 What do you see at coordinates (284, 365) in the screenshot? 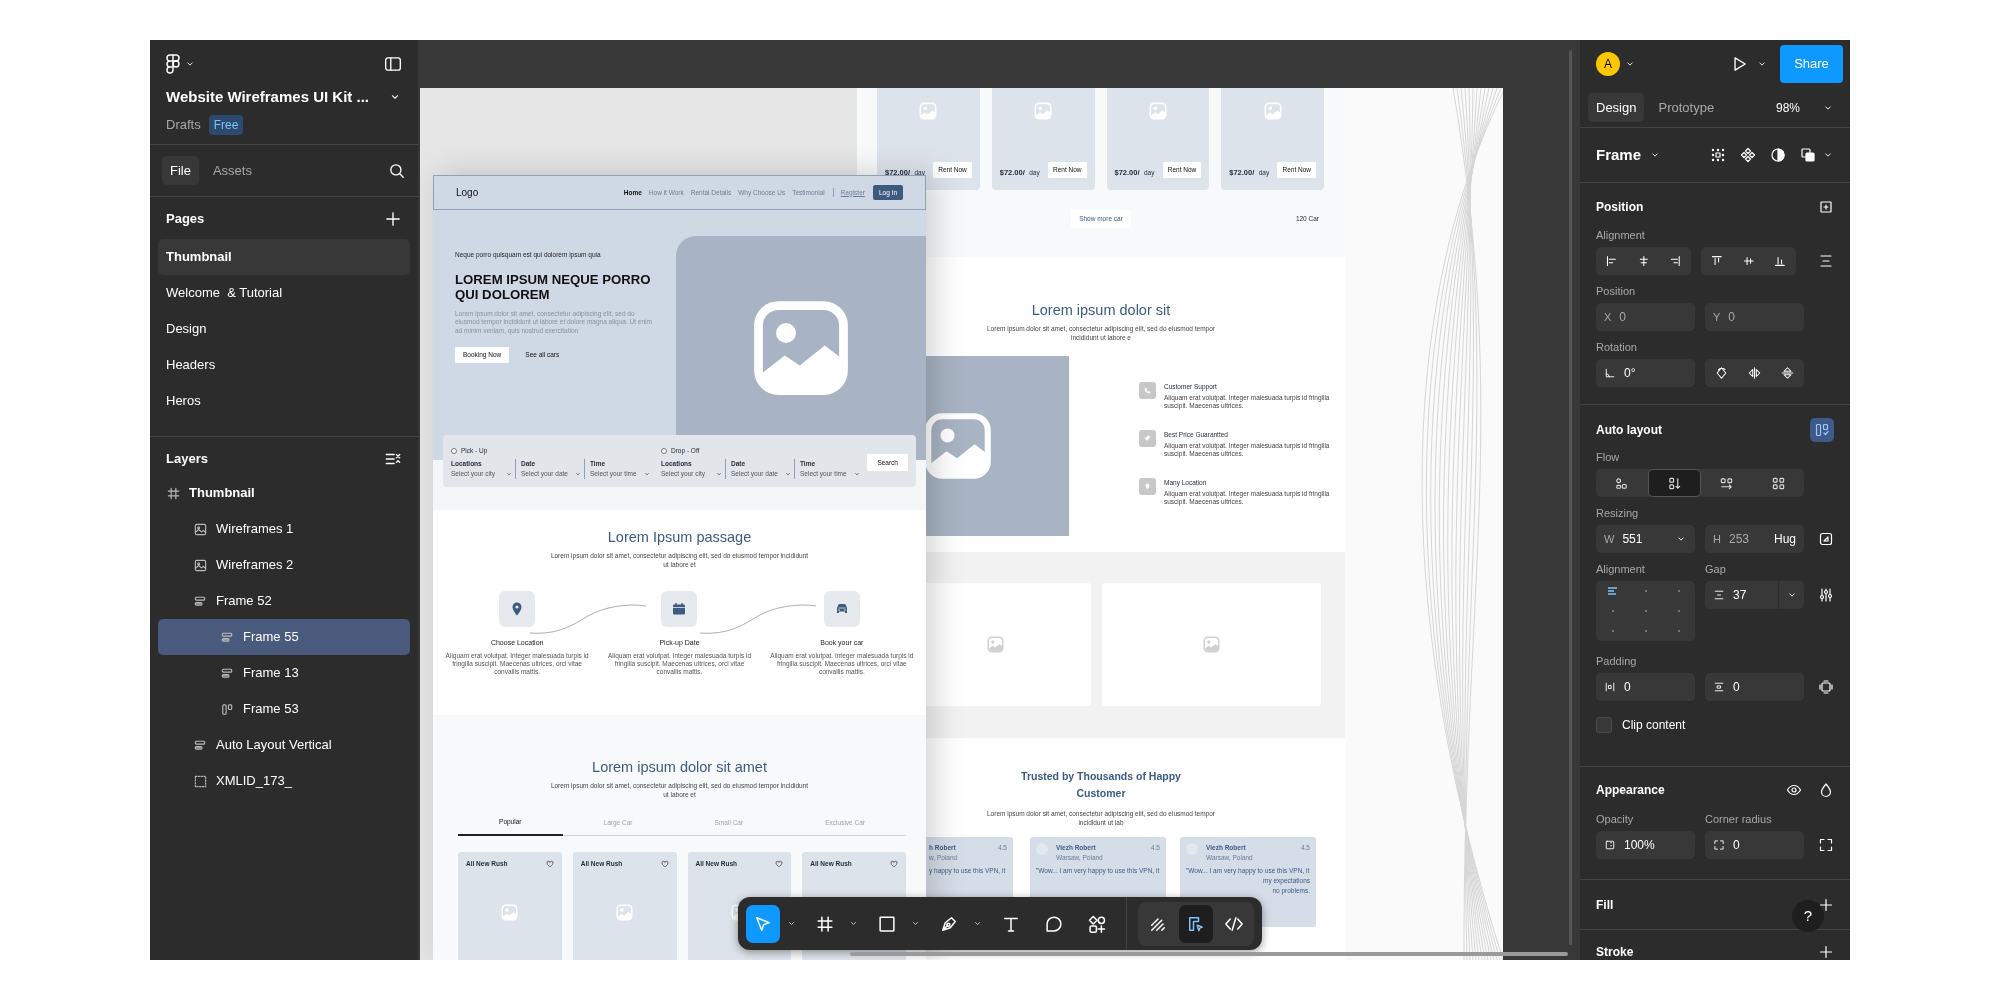
I see `page-item: Headers` at bounding box center [284, 365].